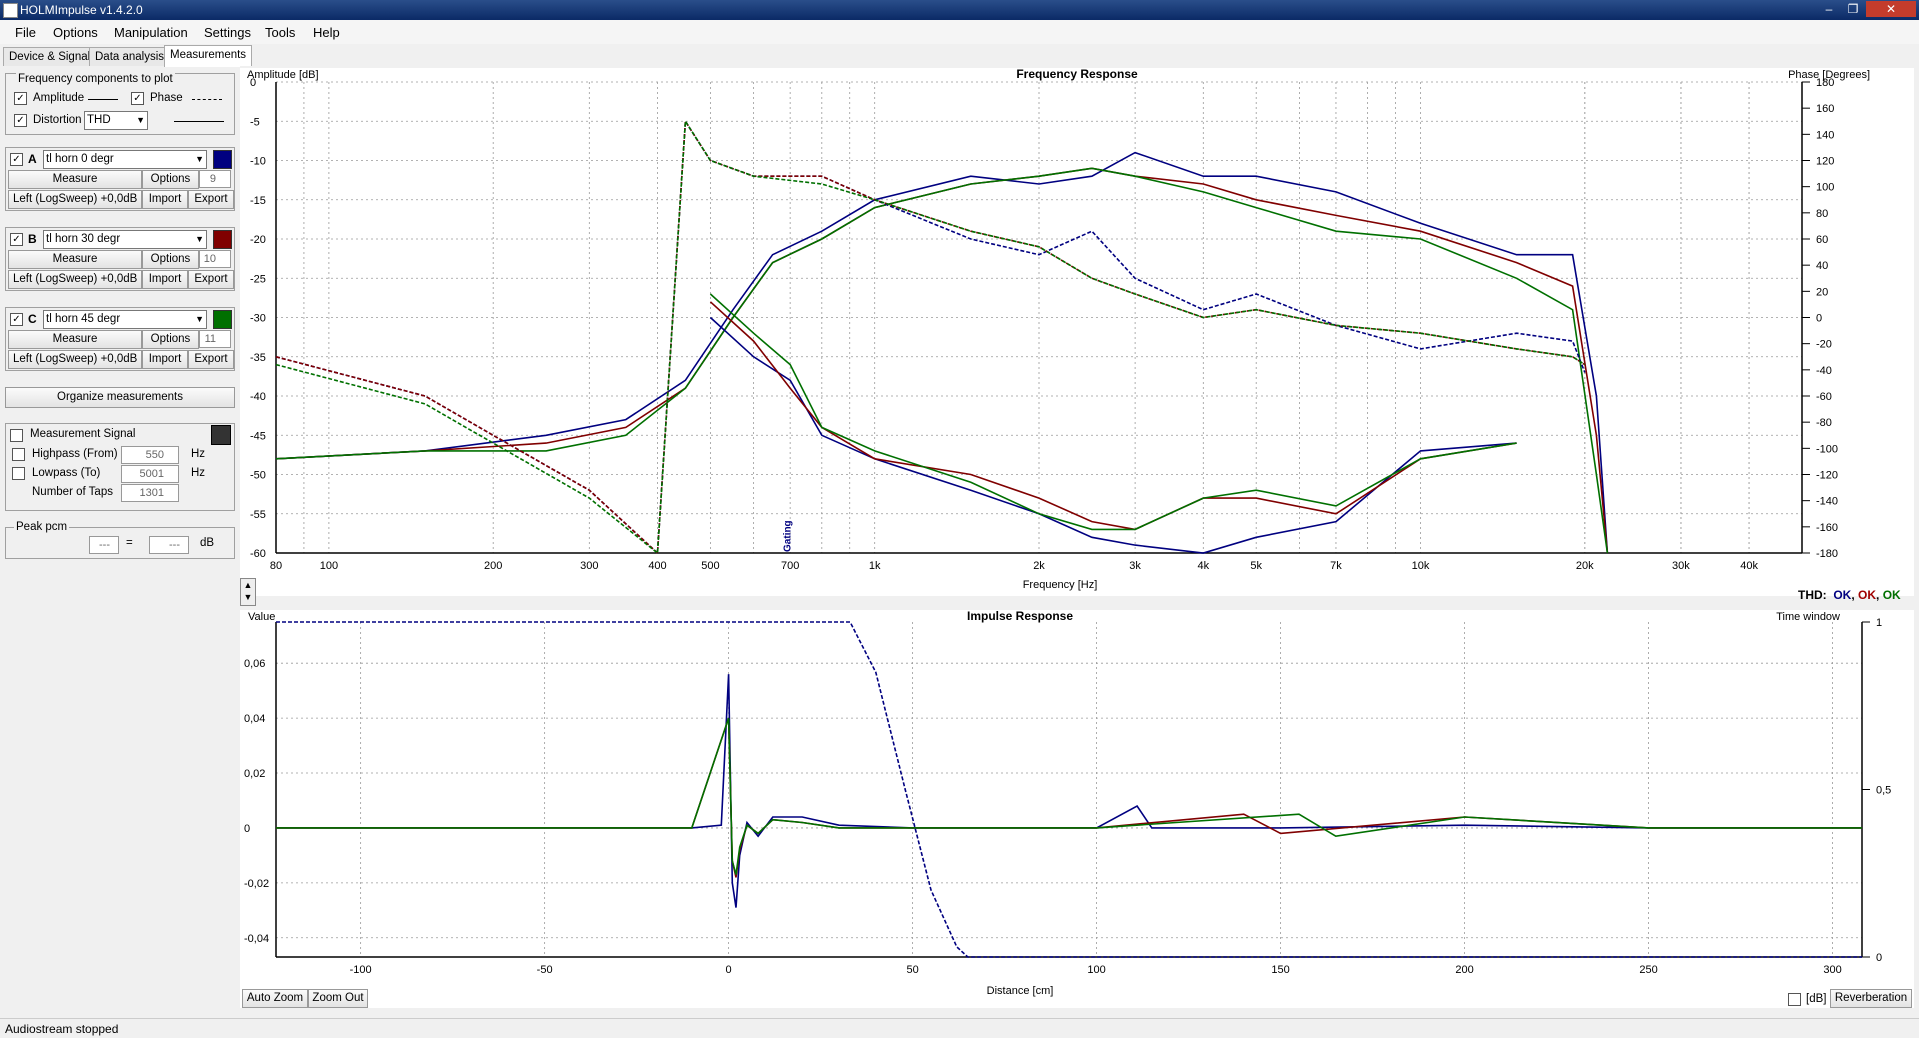 Image resolution: width=1919 pixels, height=1038 pixels. I want to click on tab-device-signal: Device & Signal, so click(50, 56).